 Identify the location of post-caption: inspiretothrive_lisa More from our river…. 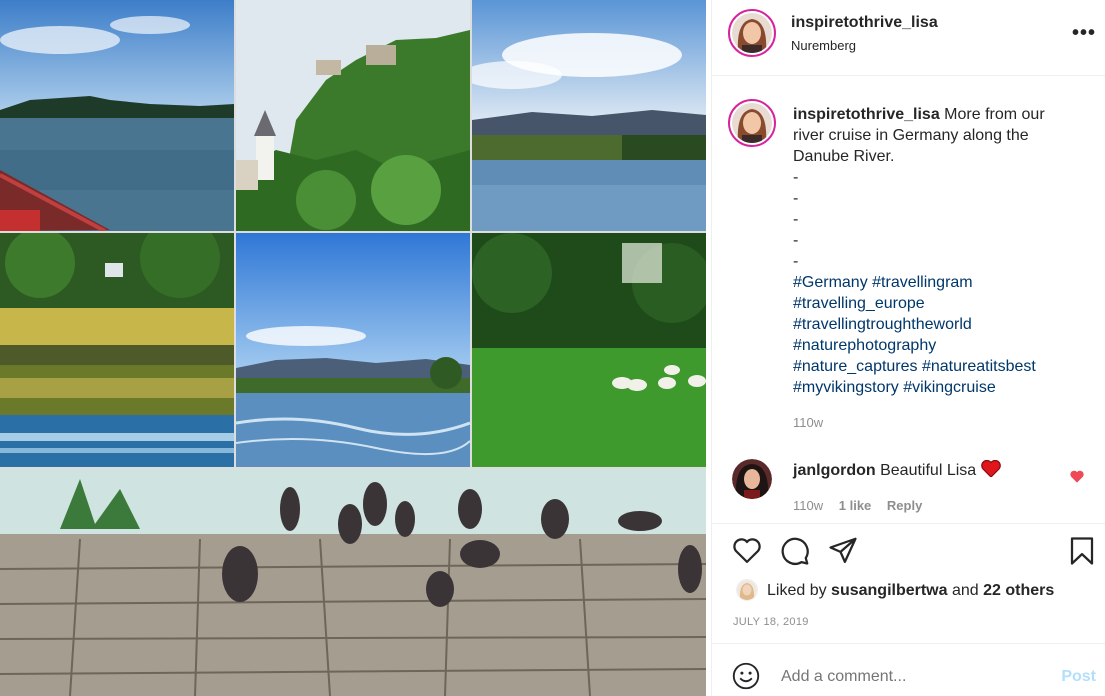
(933, 268).